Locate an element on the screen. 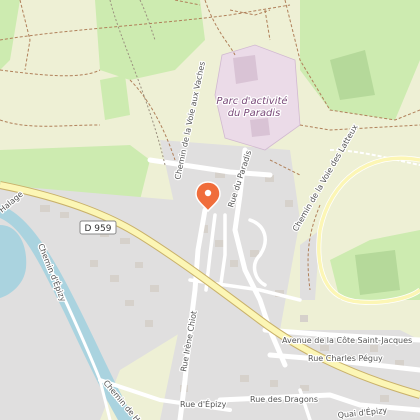 The height and width of the screenshot is (420, 420). meadow-area is located at coordinates (115, 97).